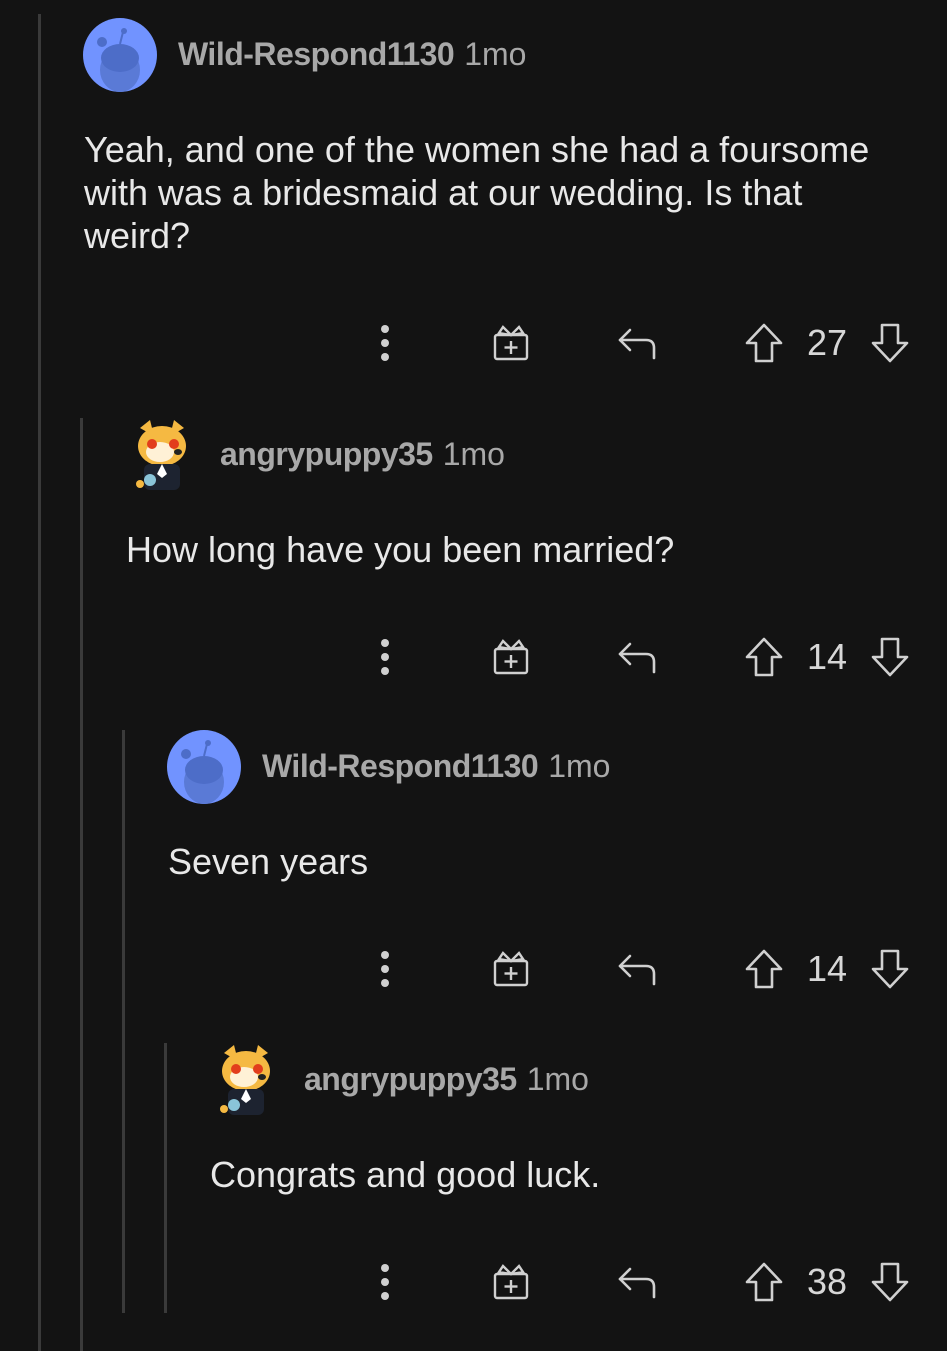 The height and width of the screenshot is (1351, 947). I want to click on vote-score: 27, so click(827, 342).